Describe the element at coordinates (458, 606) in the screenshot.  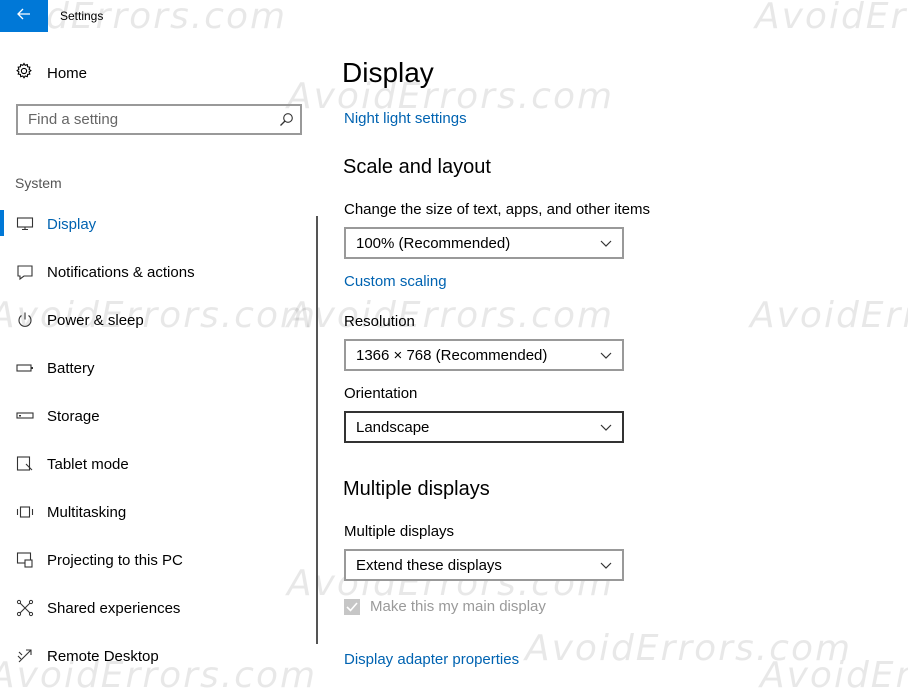
I see `main-display-checkbox-label: Make this my main display` at that location.